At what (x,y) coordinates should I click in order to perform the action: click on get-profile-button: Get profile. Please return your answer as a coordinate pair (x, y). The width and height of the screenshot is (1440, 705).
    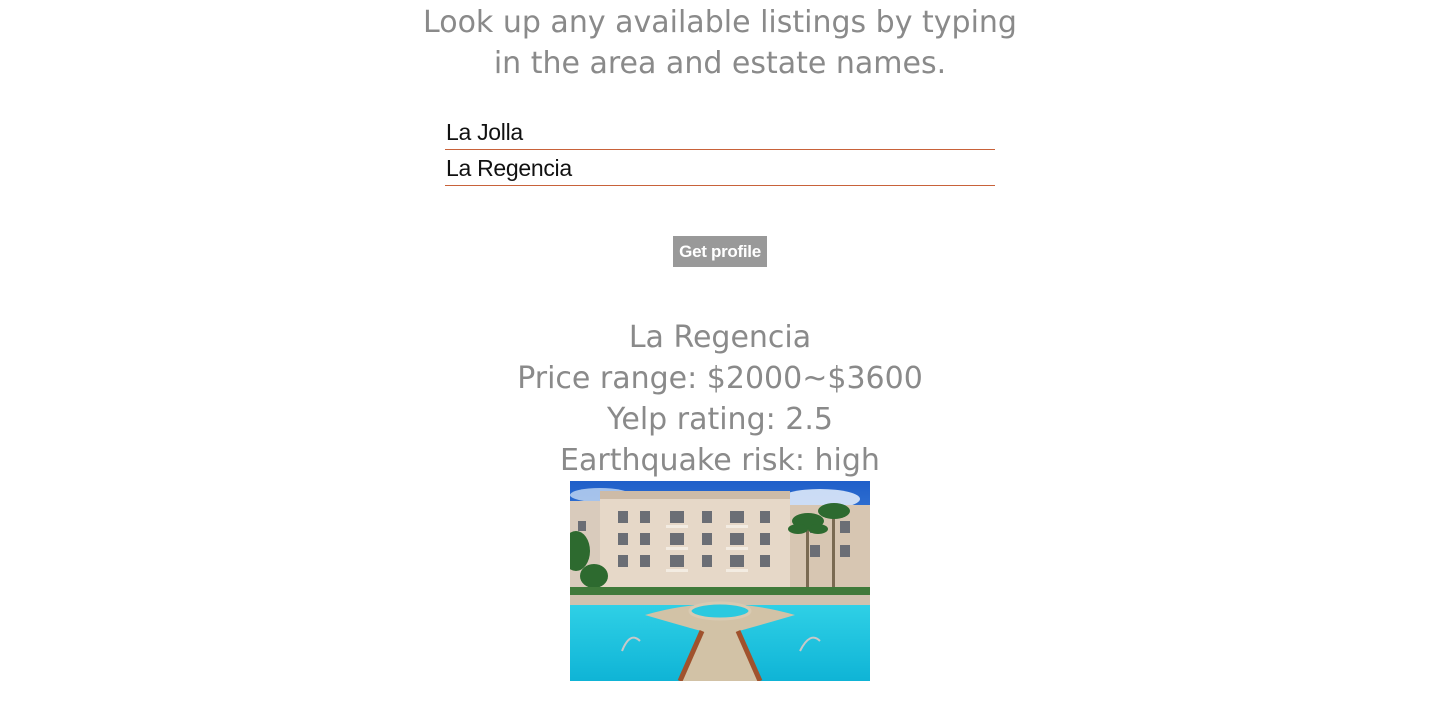
    Looking at the image, I should click on (720, 251).